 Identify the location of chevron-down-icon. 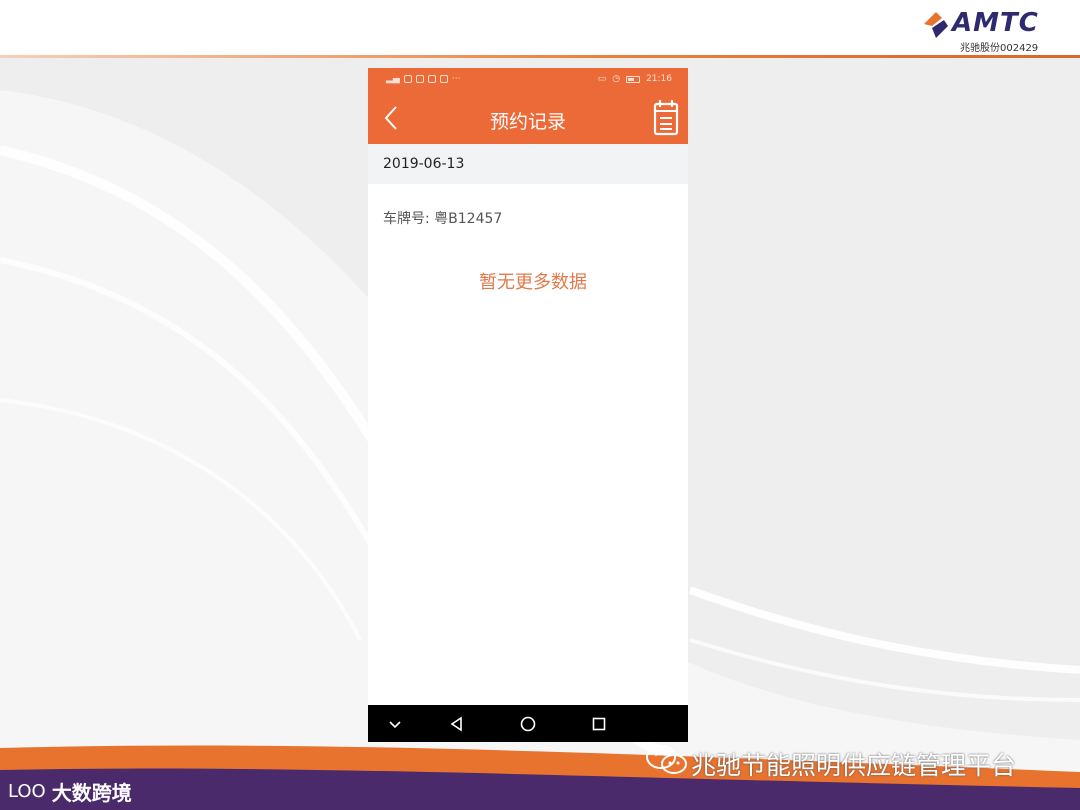
(395, 724).